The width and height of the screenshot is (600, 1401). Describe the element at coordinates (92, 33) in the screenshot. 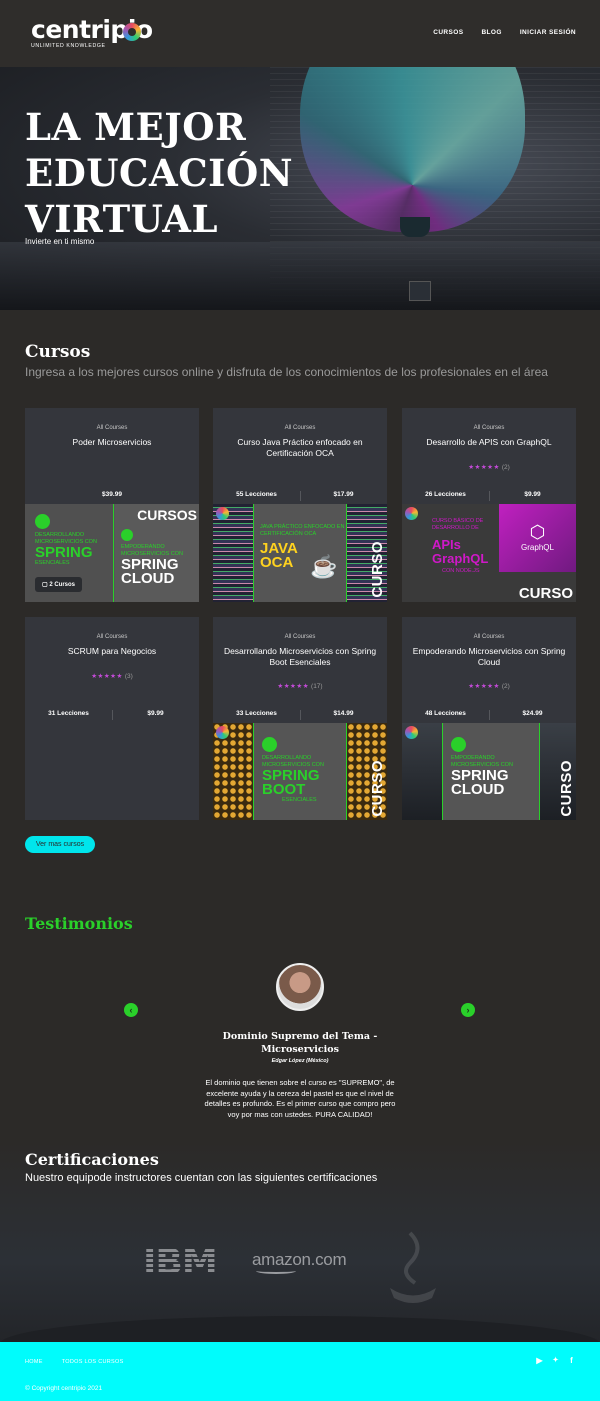

I see `centripio-logo: centripio UNLIMITED KNOWLEDGE` at that location.